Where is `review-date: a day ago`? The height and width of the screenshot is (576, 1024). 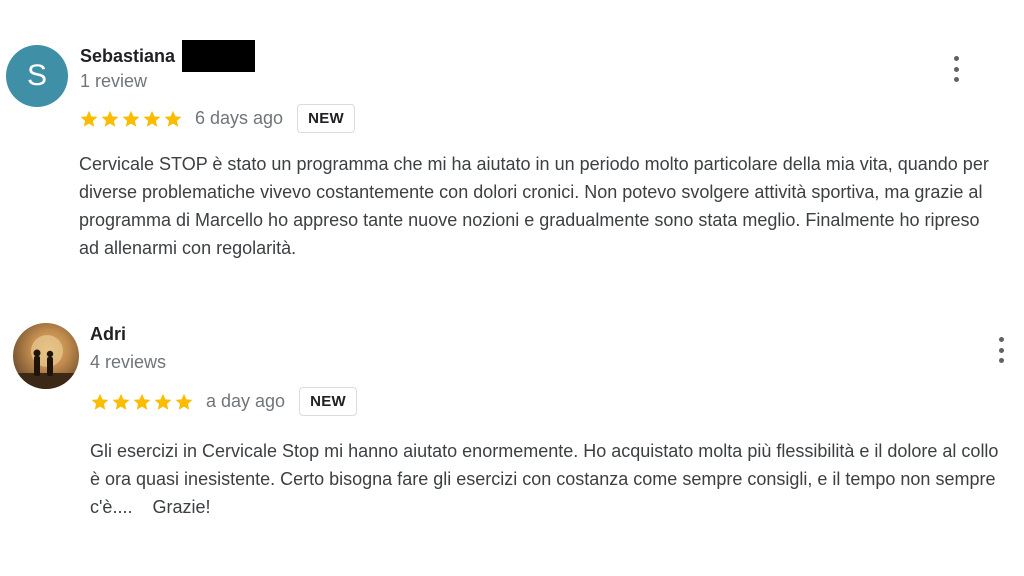
review-date: a day ago is located at coordinates (246, 401).